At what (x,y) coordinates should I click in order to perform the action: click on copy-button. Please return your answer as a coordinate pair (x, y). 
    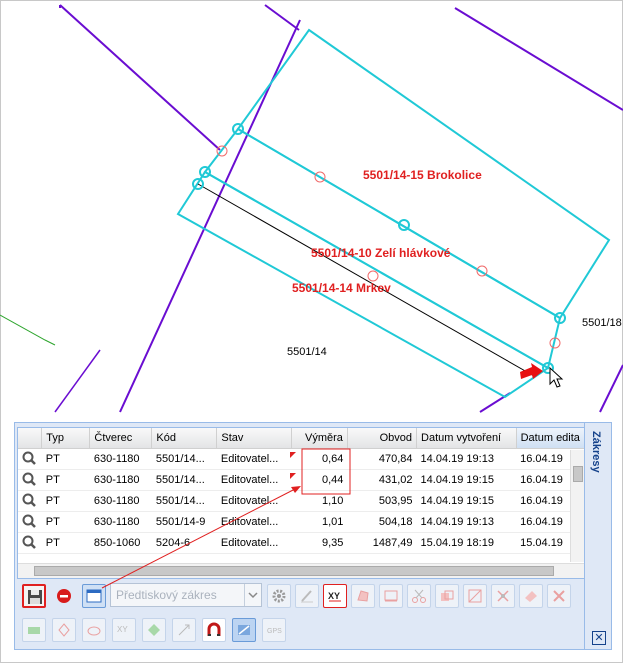
    Looking at the image, I should click on (447, 596).